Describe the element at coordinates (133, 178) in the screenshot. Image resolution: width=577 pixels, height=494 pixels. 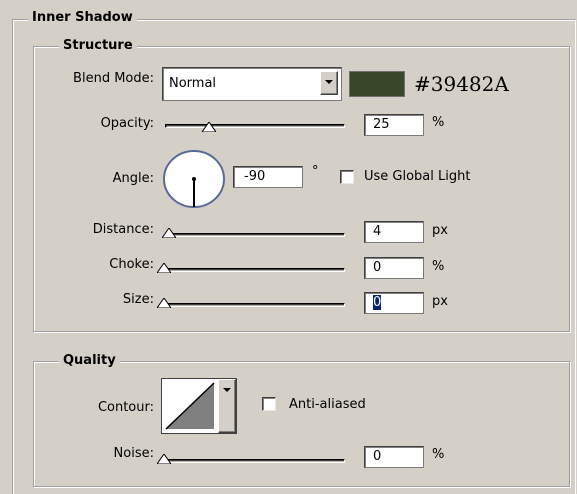
I see `angle-label: Angle:` at that location.